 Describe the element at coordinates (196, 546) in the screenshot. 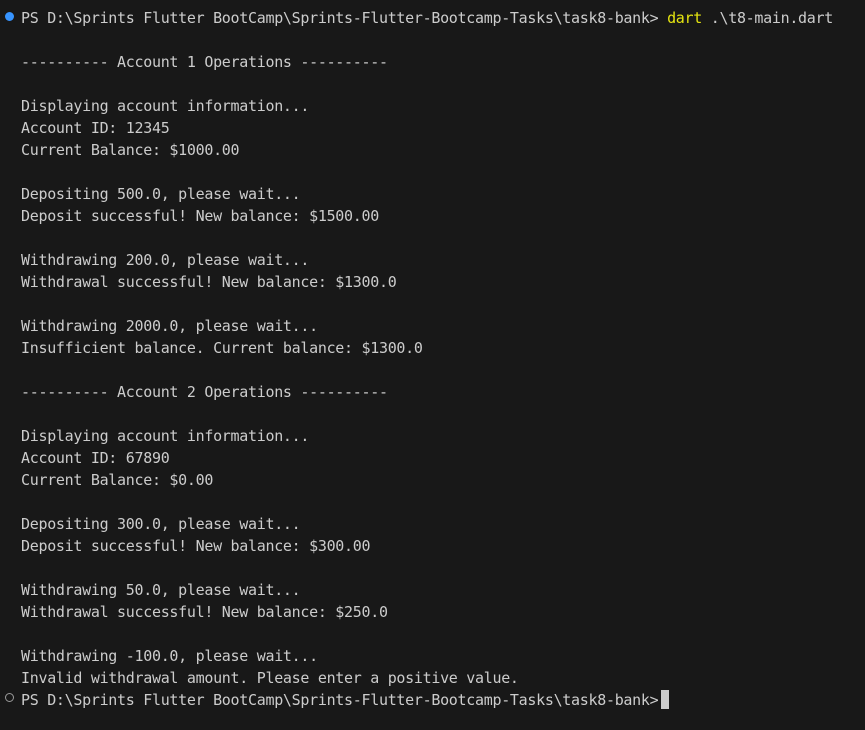

I see `output-line: Deposit successful! New balance: $300.00` at that location.